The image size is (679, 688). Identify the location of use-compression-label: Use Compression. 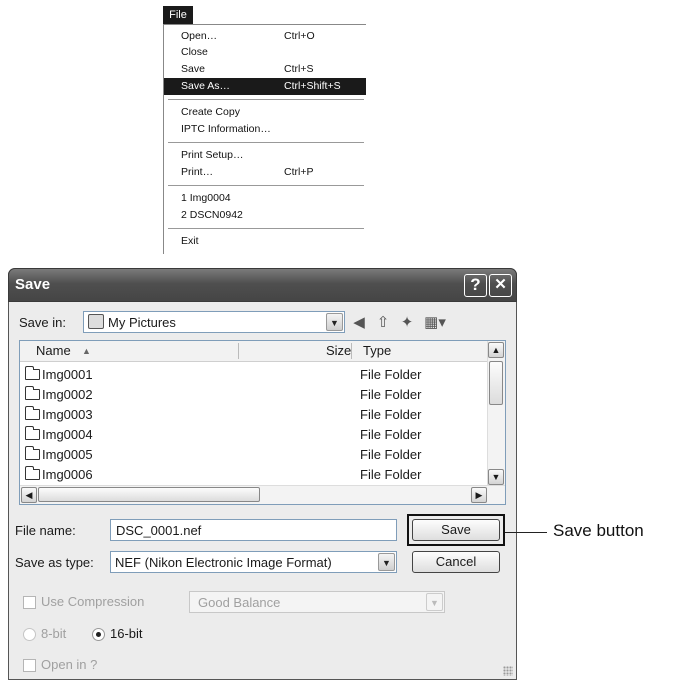
(93, 601).